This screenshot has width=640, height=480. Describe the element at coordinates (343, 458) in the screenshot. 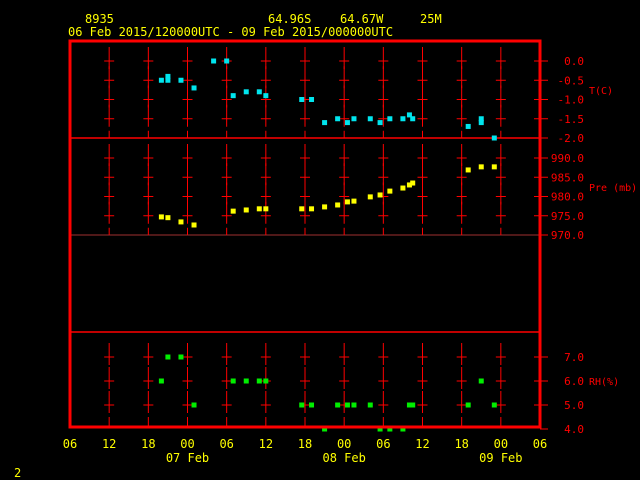

I see `x-date-label: 08 Feb` at that location.